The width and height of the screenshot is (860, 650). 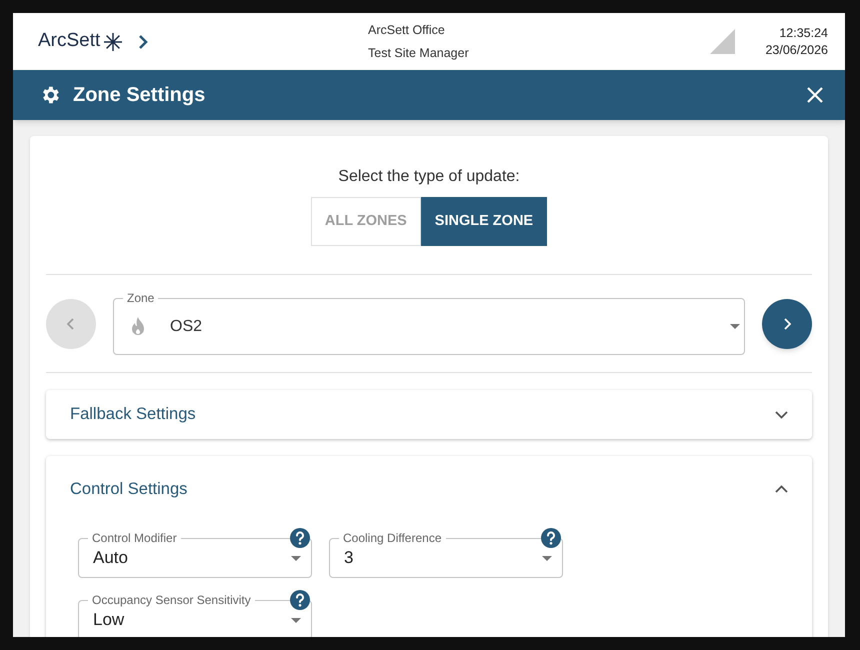 I want to click on page-title: Zone Settings, so click(x=139, y=95).